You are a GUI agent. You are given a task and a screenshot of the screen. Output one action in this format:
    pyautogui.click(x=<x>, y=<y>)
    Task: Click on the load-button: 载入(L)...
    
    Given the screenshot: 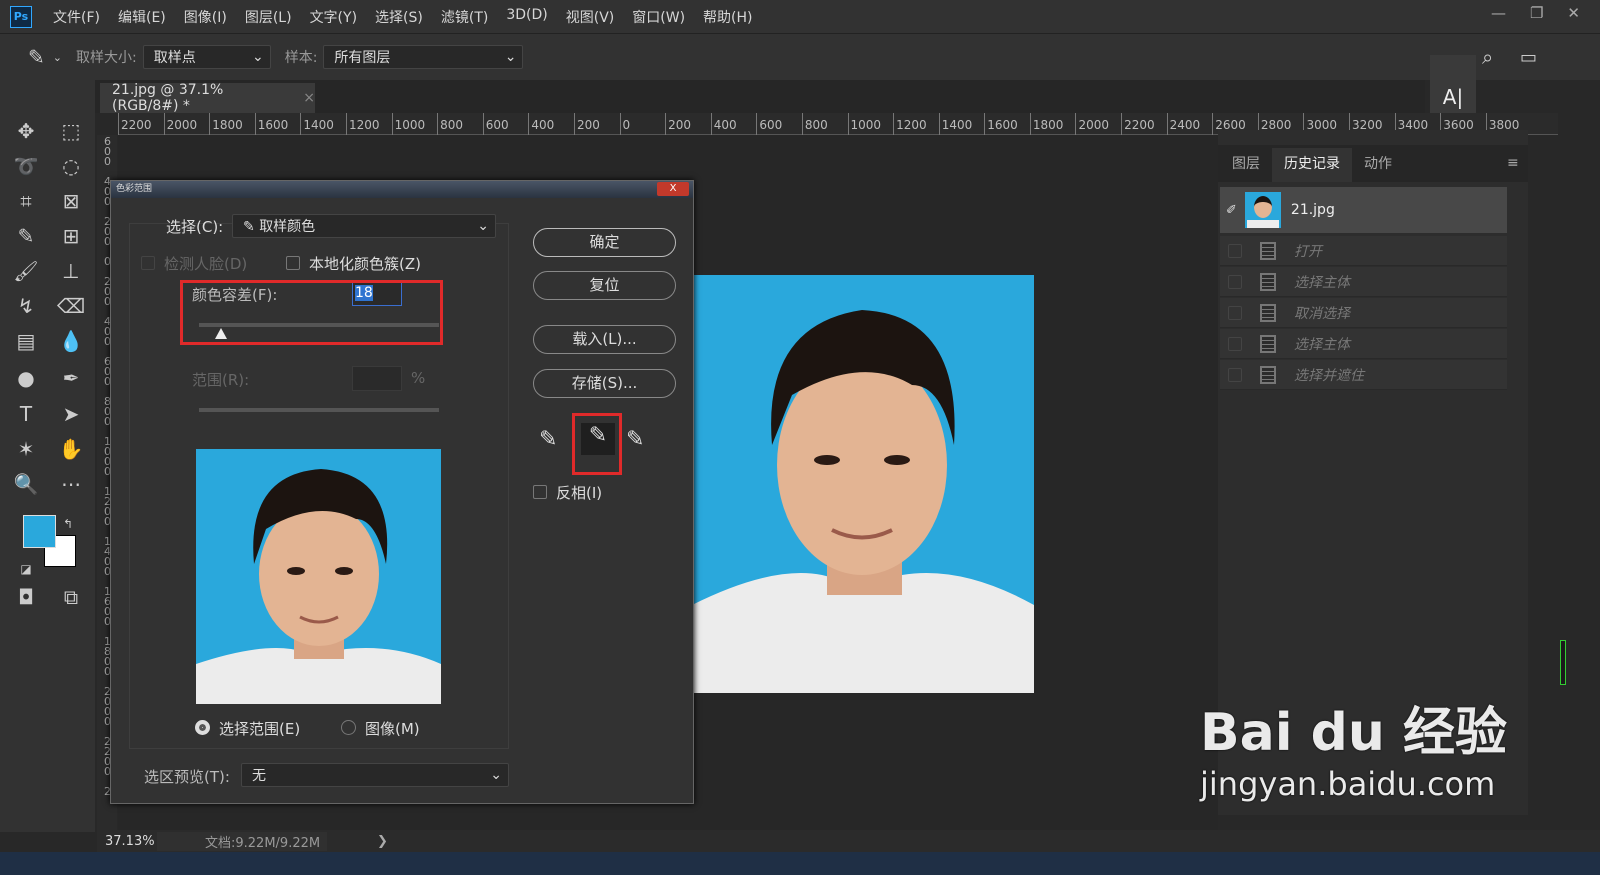 What is the action you would take?
    pyautogui.click(x=604, y=339)
    